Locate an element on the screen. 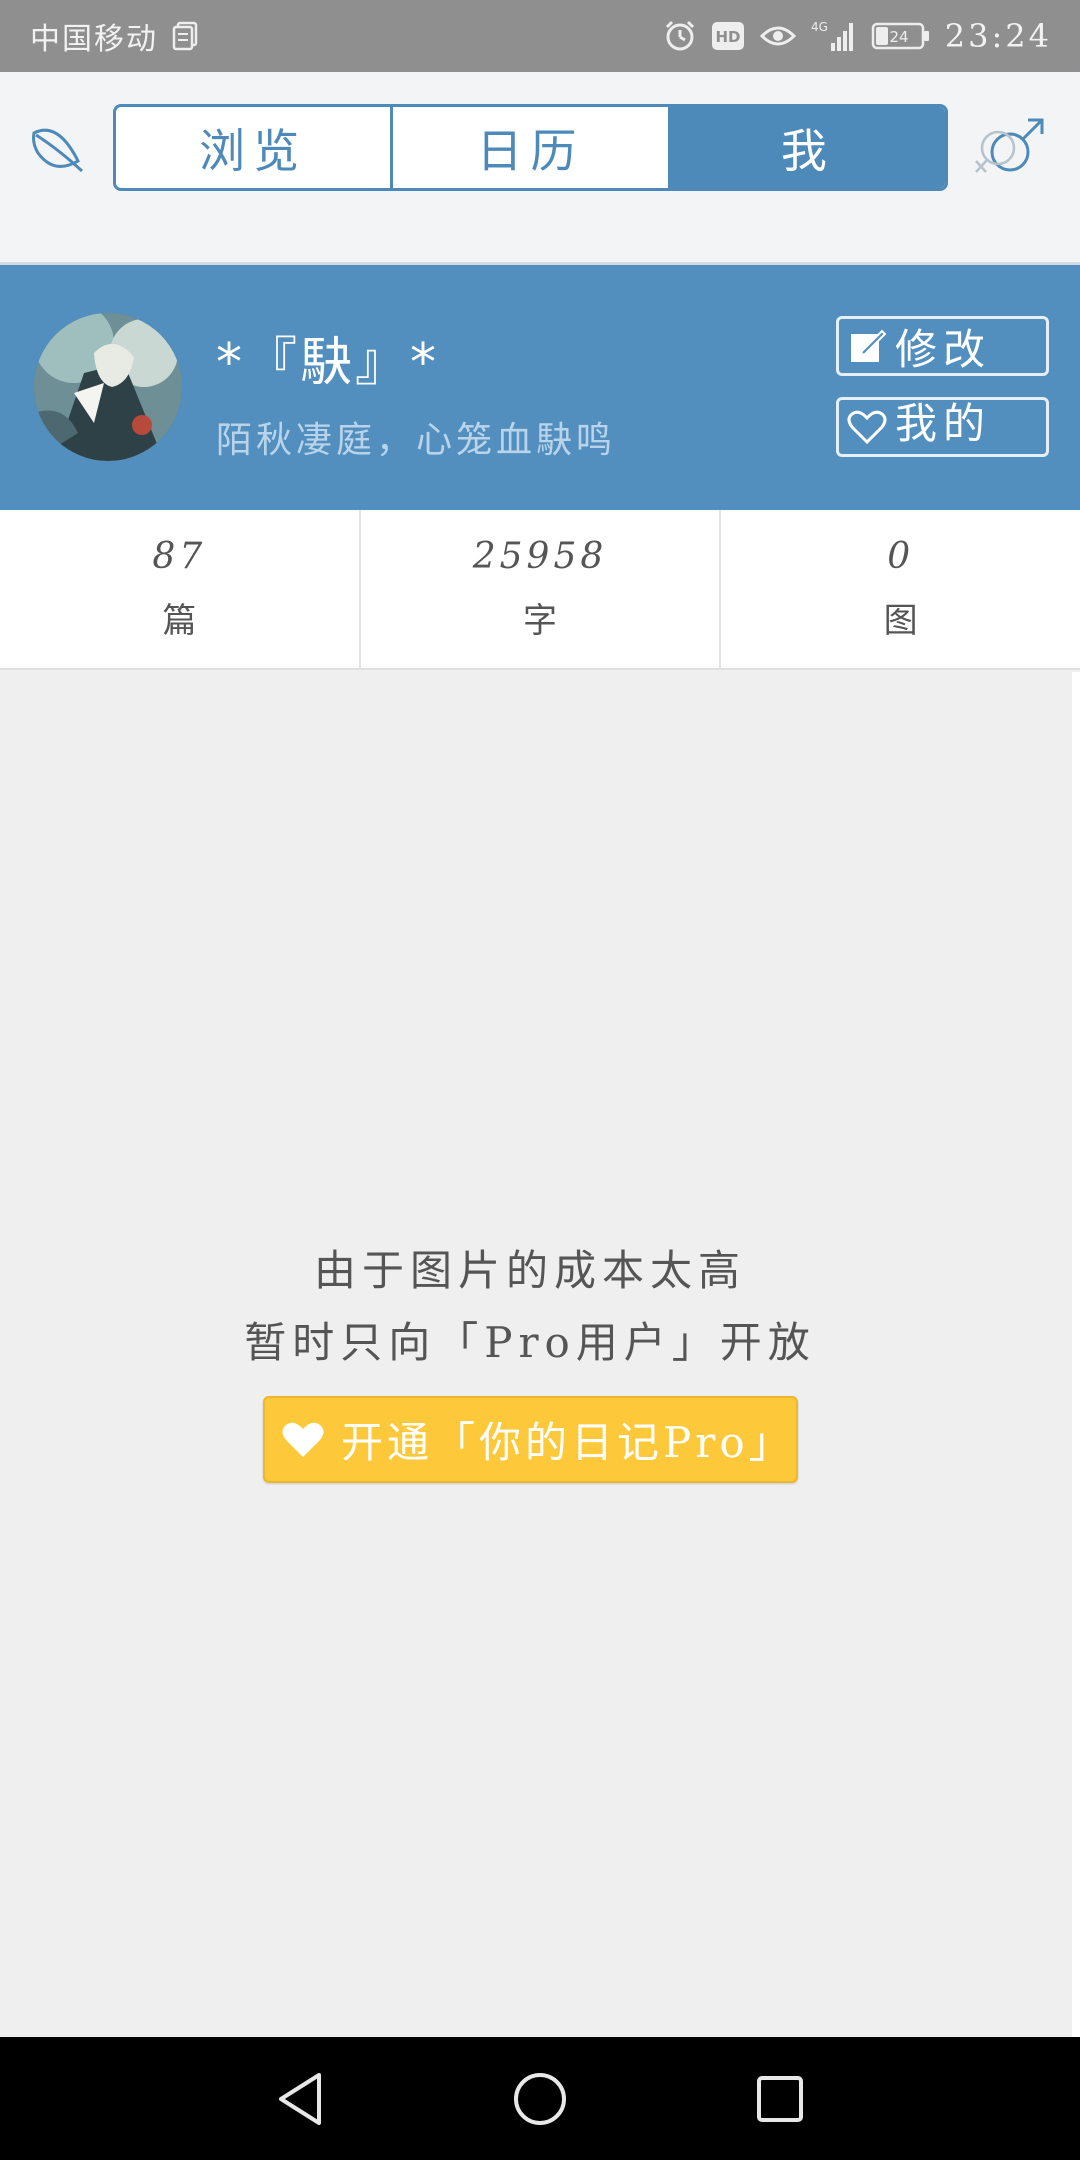 The image size is (1080, 2160). battery-icon: 24 is located at coordinates (901, 36).